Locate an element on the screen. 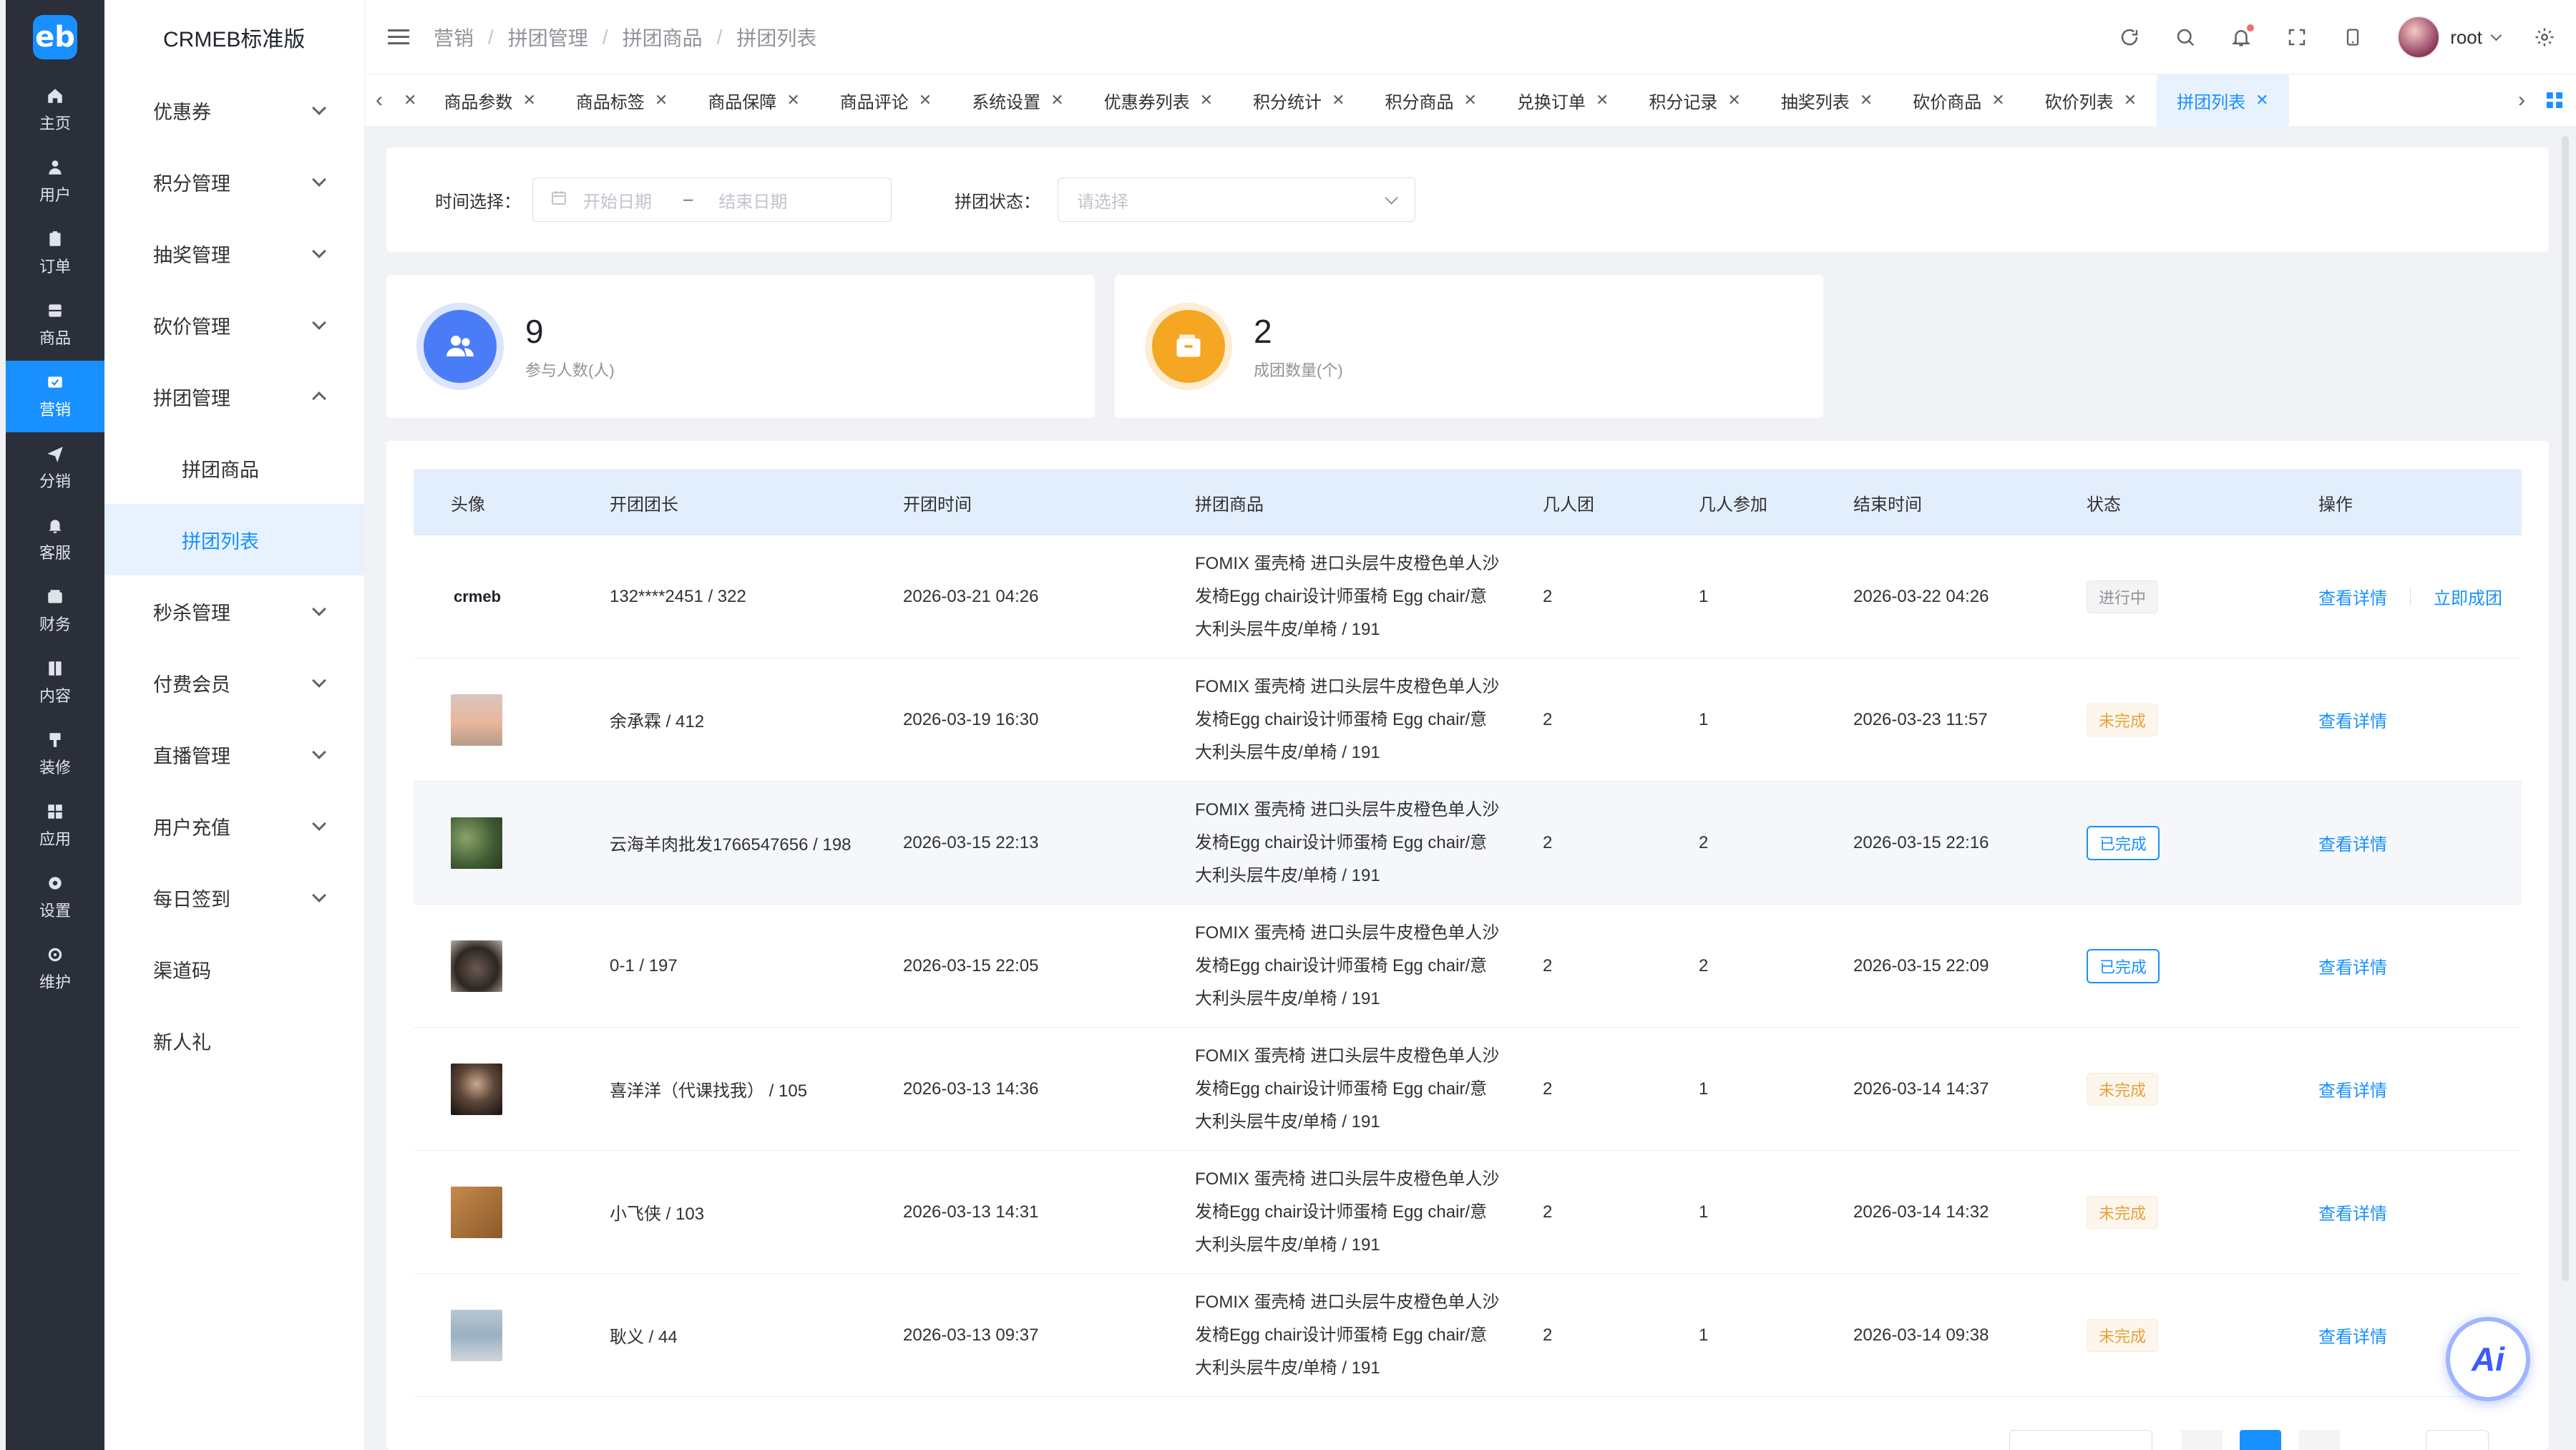  tab: 抽奖列表 ✕ is located at coordinates (1827, 100).